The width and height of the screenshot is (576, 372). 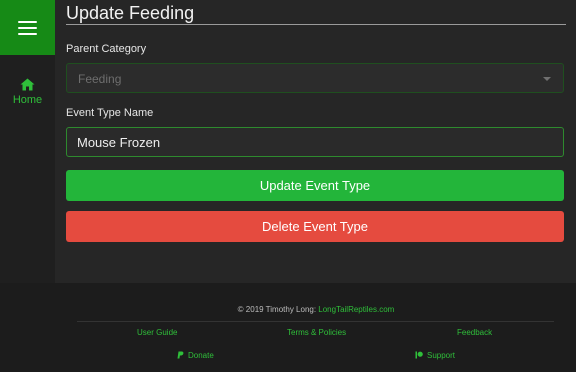 What do you see at coordinates (316, 332) in the screenshot?
I see `terms-policies-link: Terms & Policies` at bounding box center [316, 332].